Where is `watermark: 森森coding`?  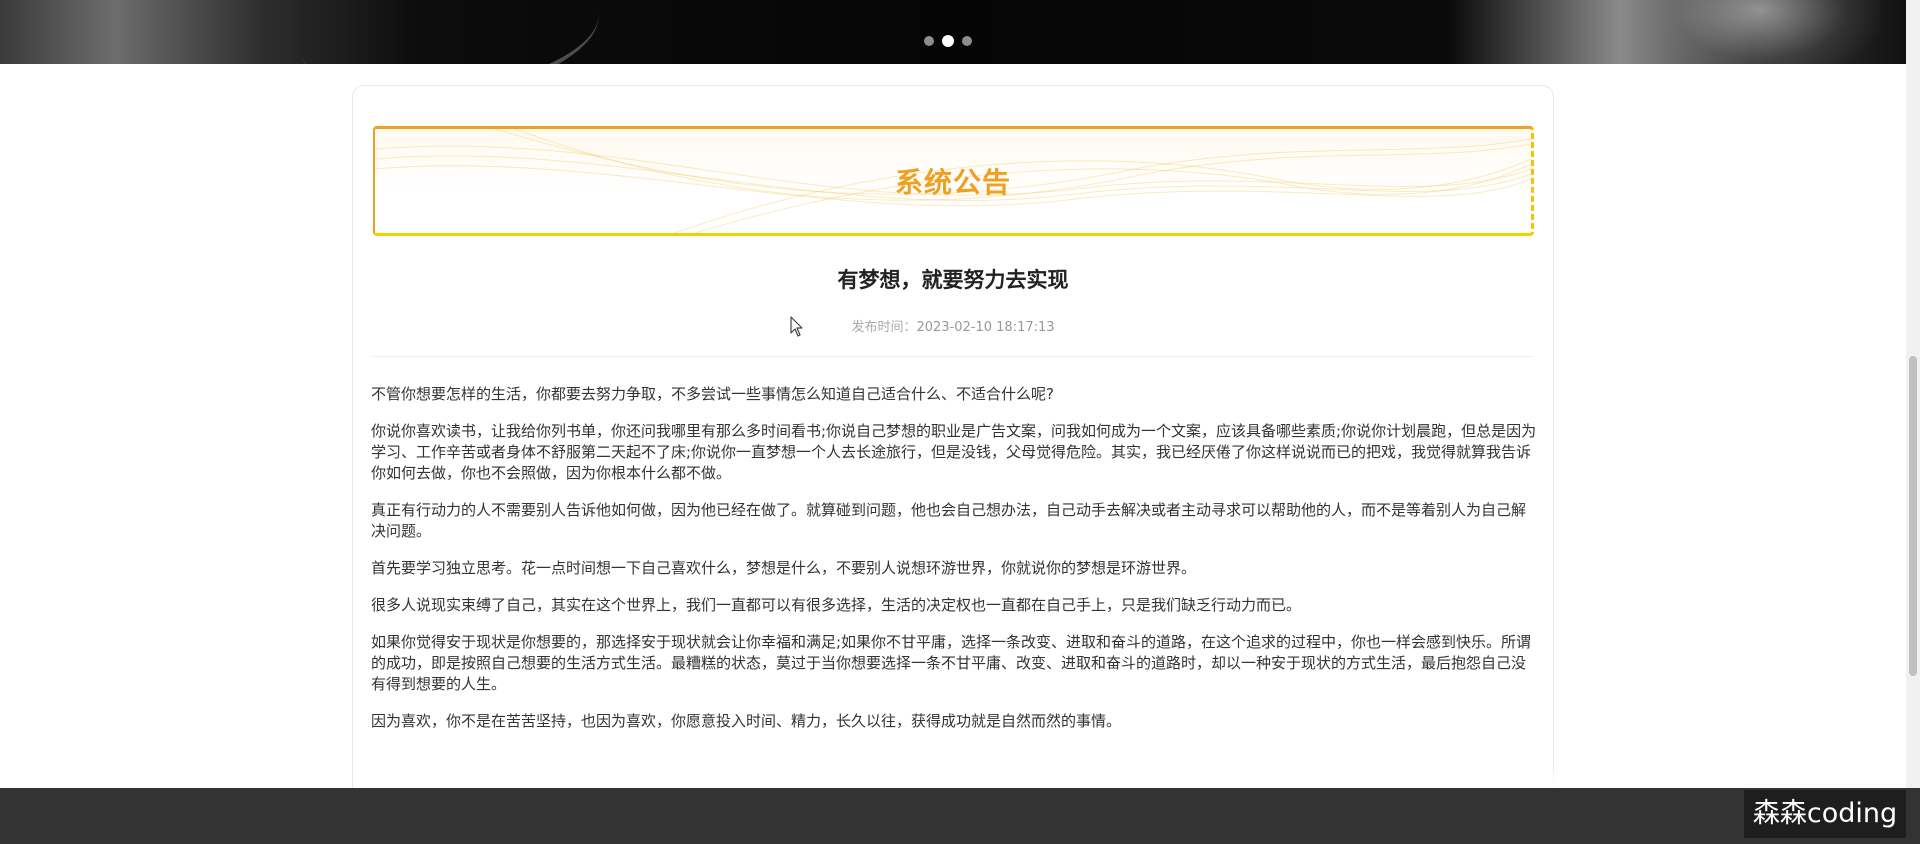 watermark: 森森coding is located at coordinates (1825, 814).